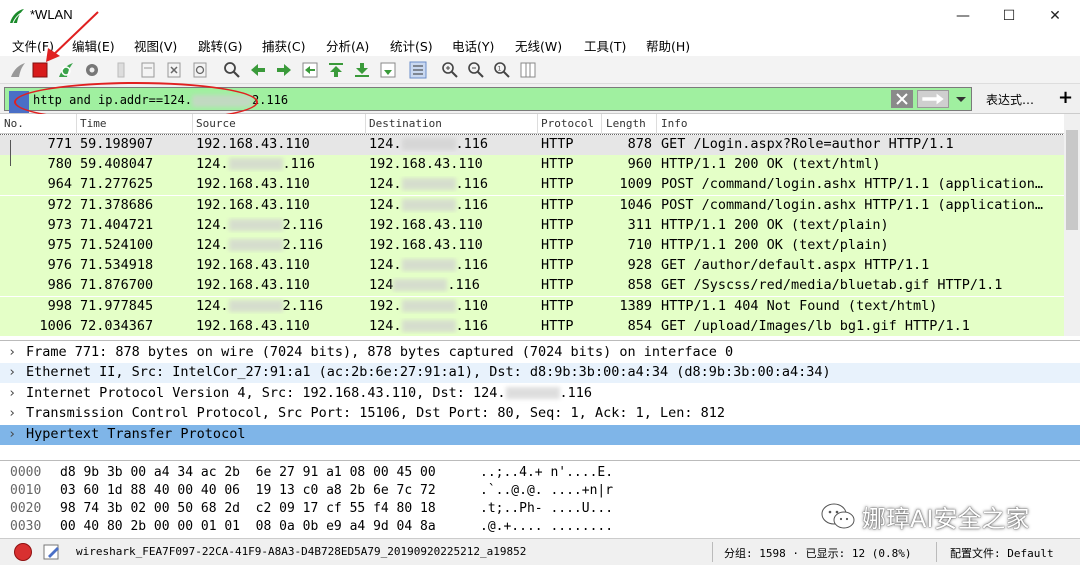 The height and width of the screenshot is (565, 1080). I want to click on menu-analyze: 分析(A), so click(347, 45).